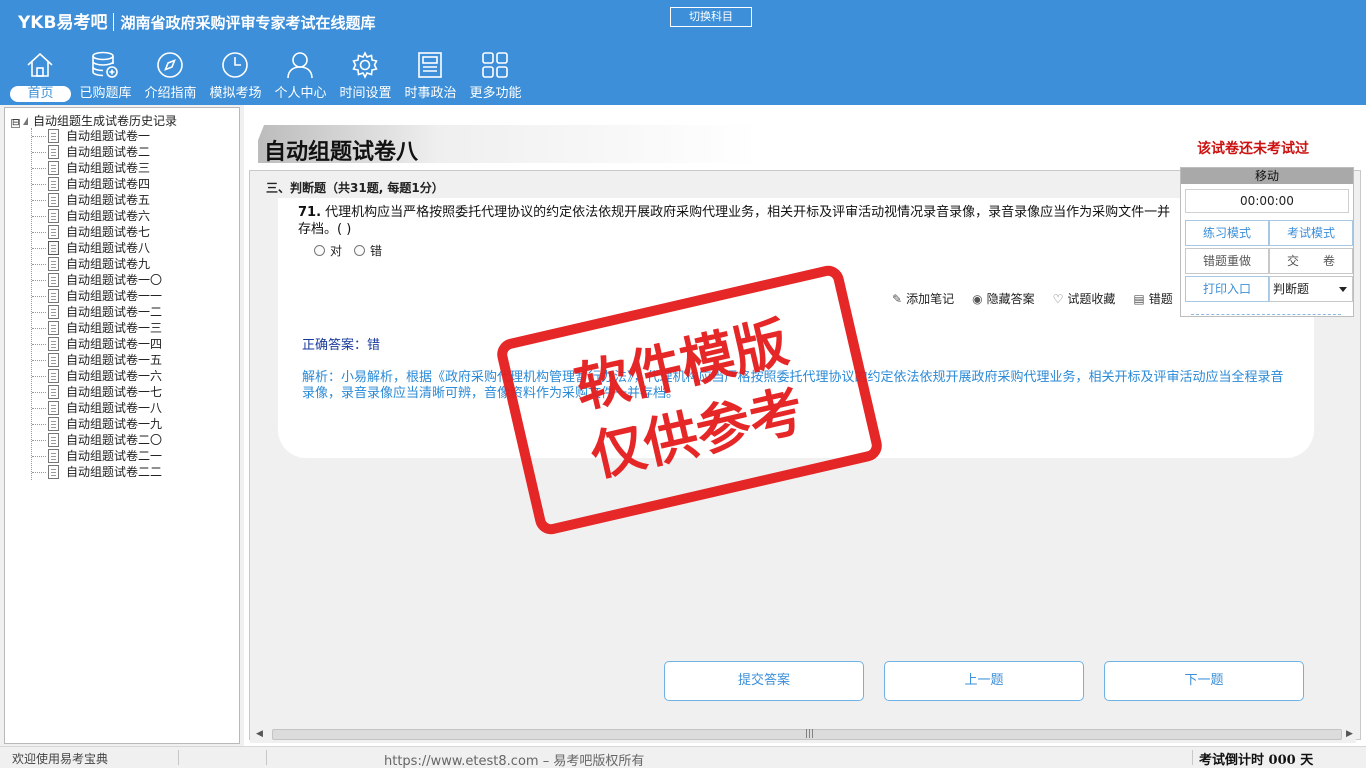 The image size is (1366, 768). What do you see at coordinates (1003, 298) in the screenshot?
I see `hide-answer-button: ◉ 隐藏答案` at bounding box center [1003, 298].